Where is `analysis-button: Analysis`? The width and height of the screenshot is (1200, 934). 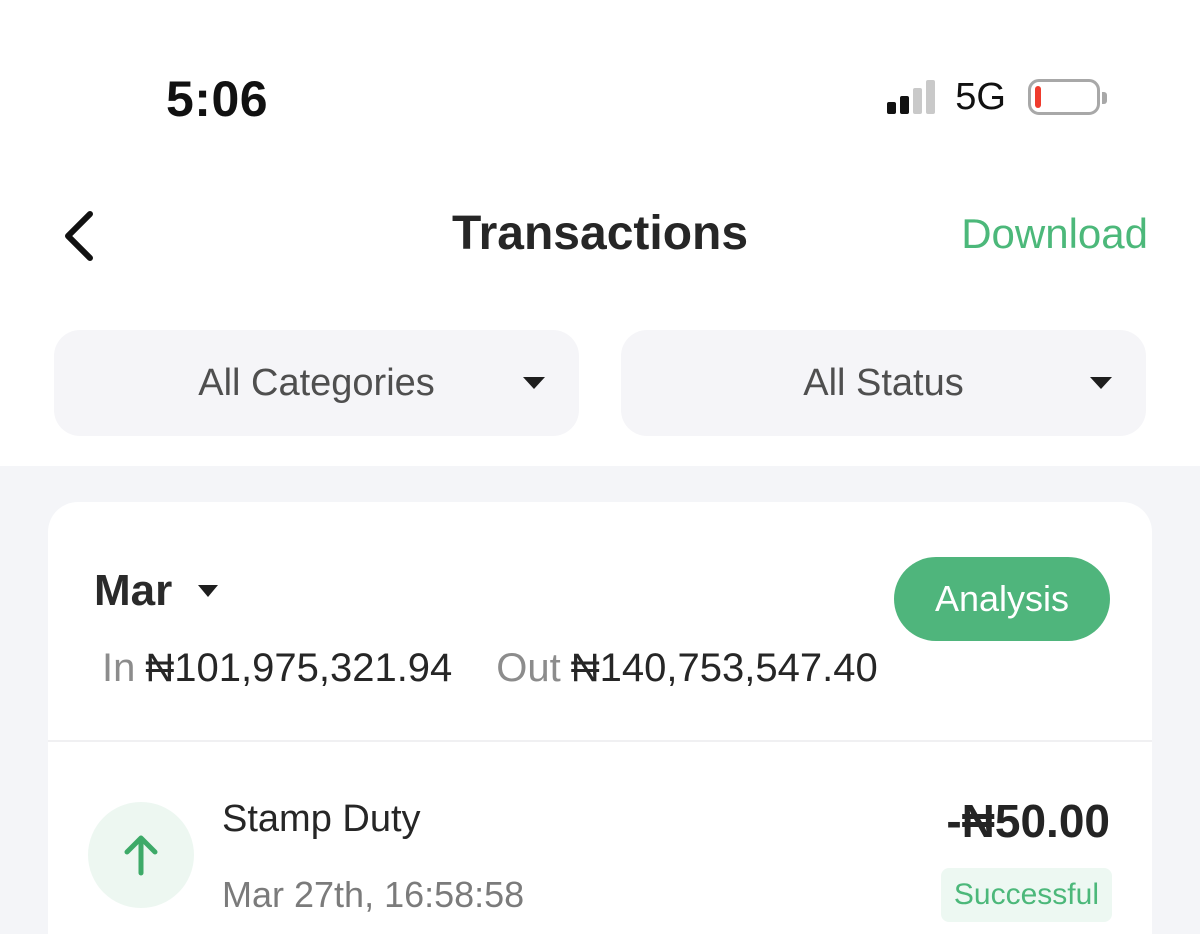
analysis-button: Analysis is located at coordinates (1002, 599).